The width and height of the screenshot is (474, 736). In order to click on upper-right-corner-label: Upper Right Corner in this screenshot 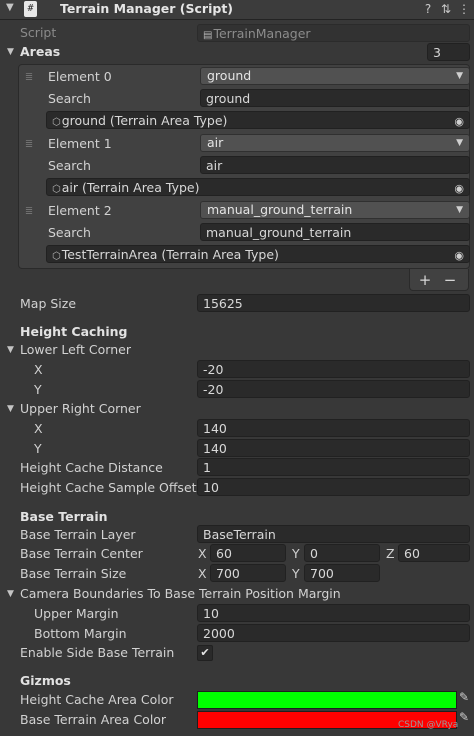, I will do `click(80, 408)`.